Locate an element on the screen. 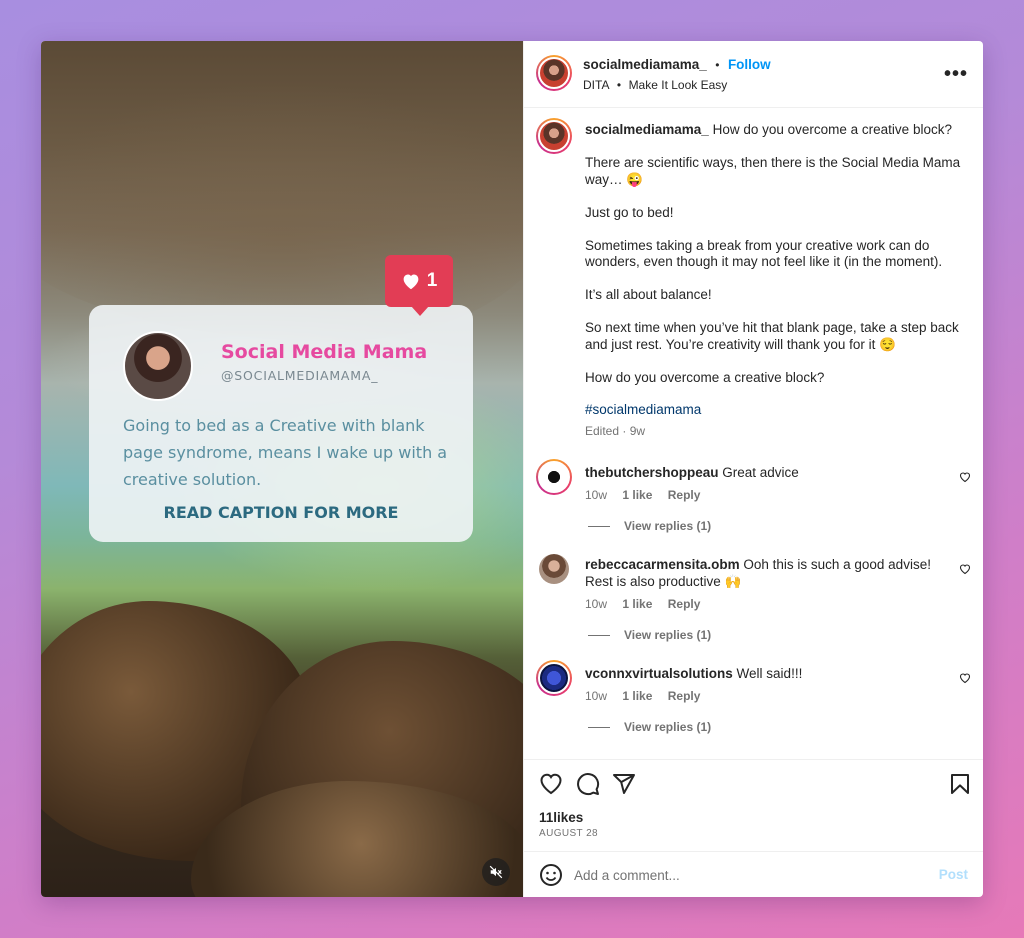 The width and height of the screenshot is (1024, 938). muted-speaker-icon is located at coordinates (496, 872).